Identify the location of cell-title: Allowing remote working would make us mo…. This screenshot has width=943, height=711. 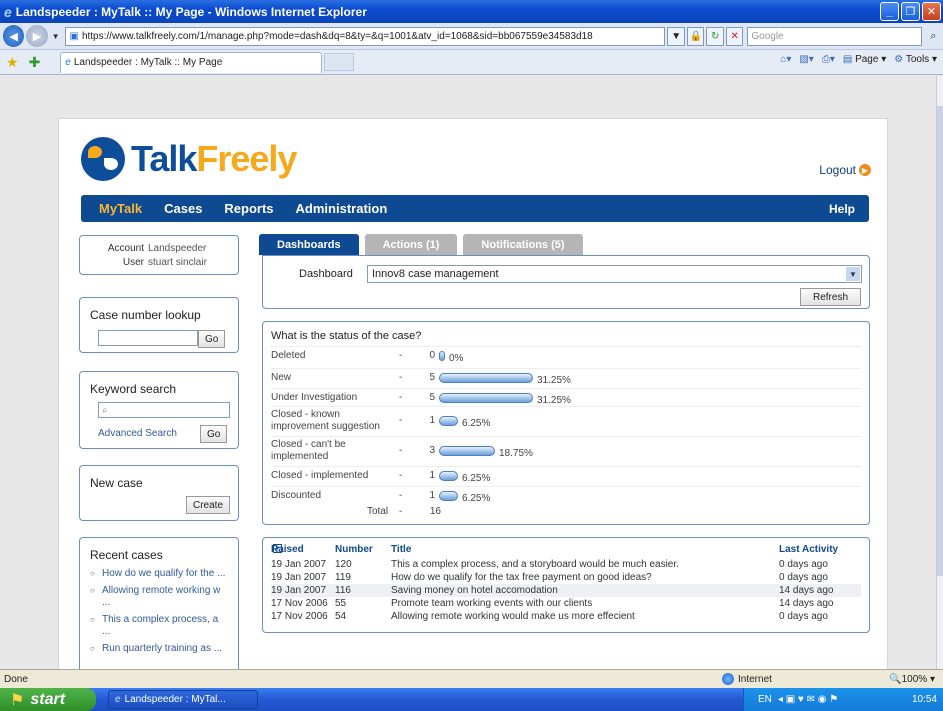
(513, 616).